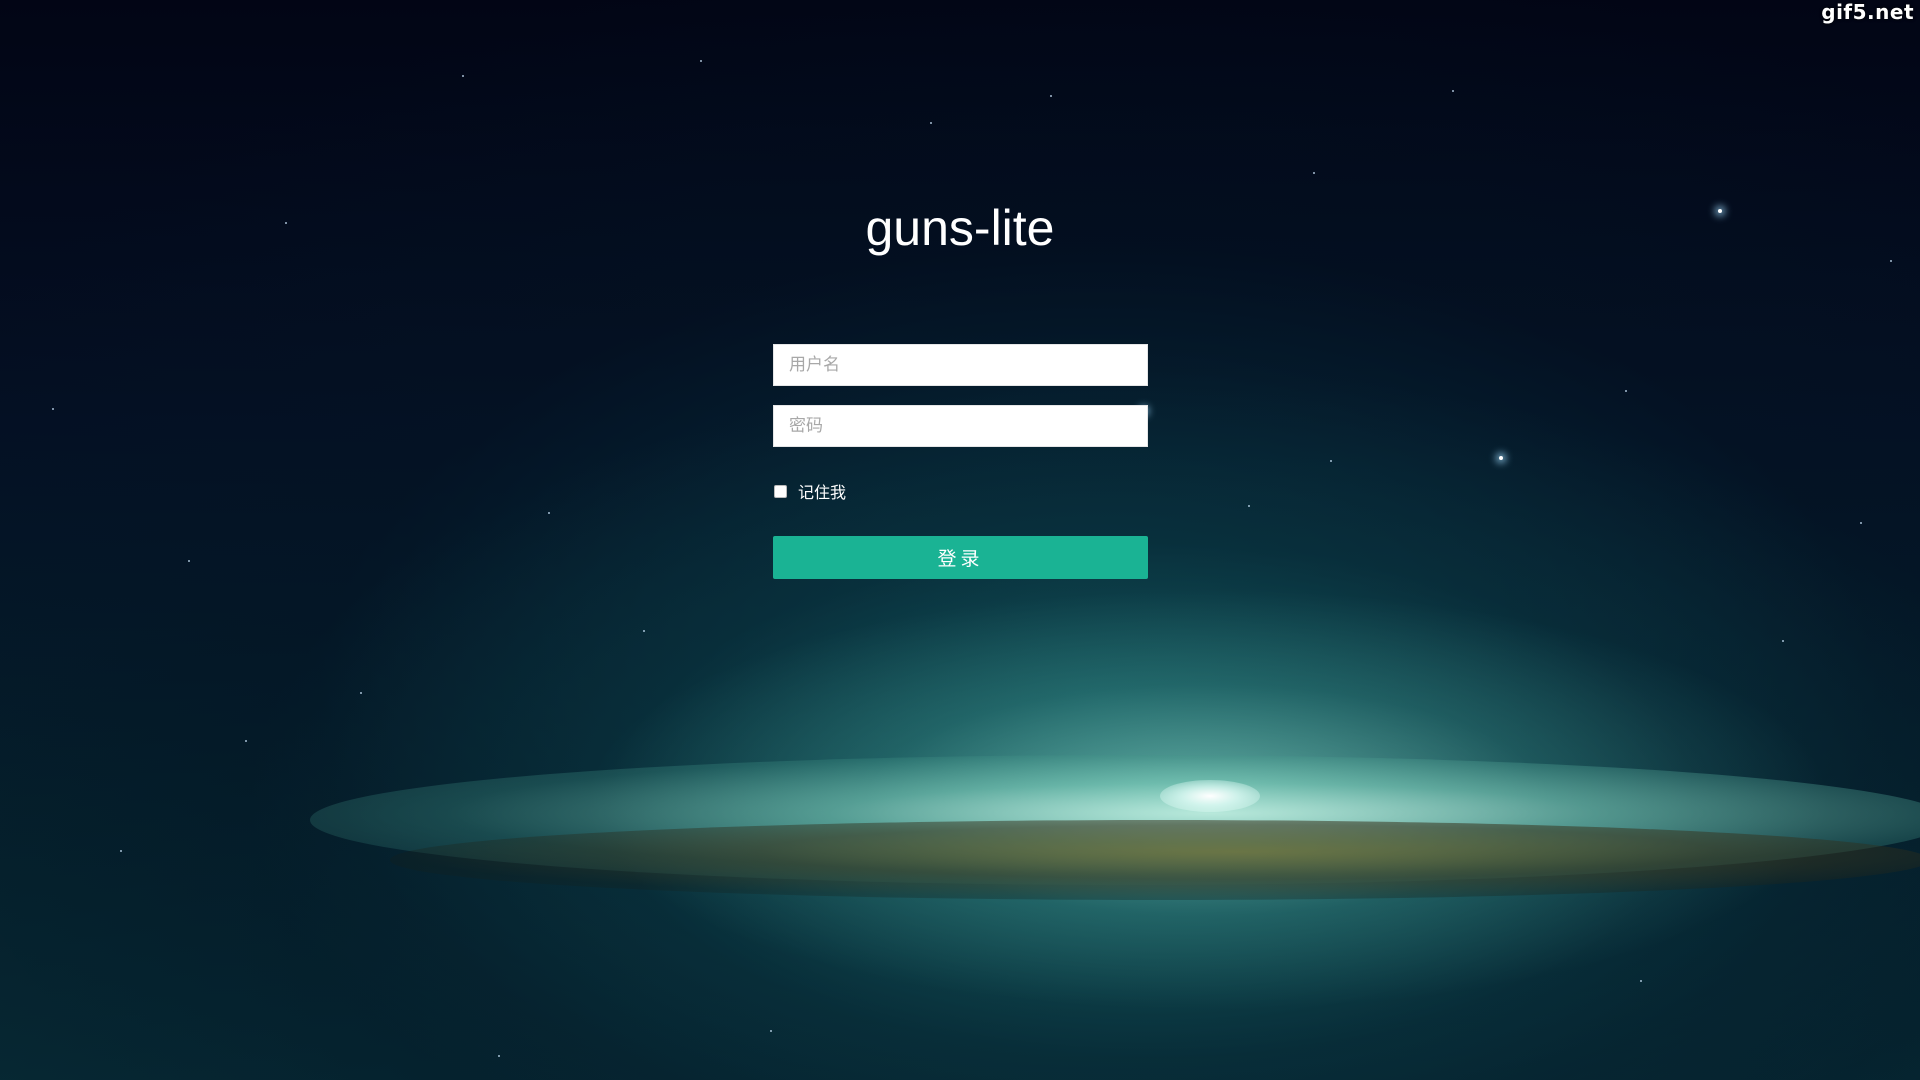  I want to click on watermark-text: gif5.net, so click(1867, 12).